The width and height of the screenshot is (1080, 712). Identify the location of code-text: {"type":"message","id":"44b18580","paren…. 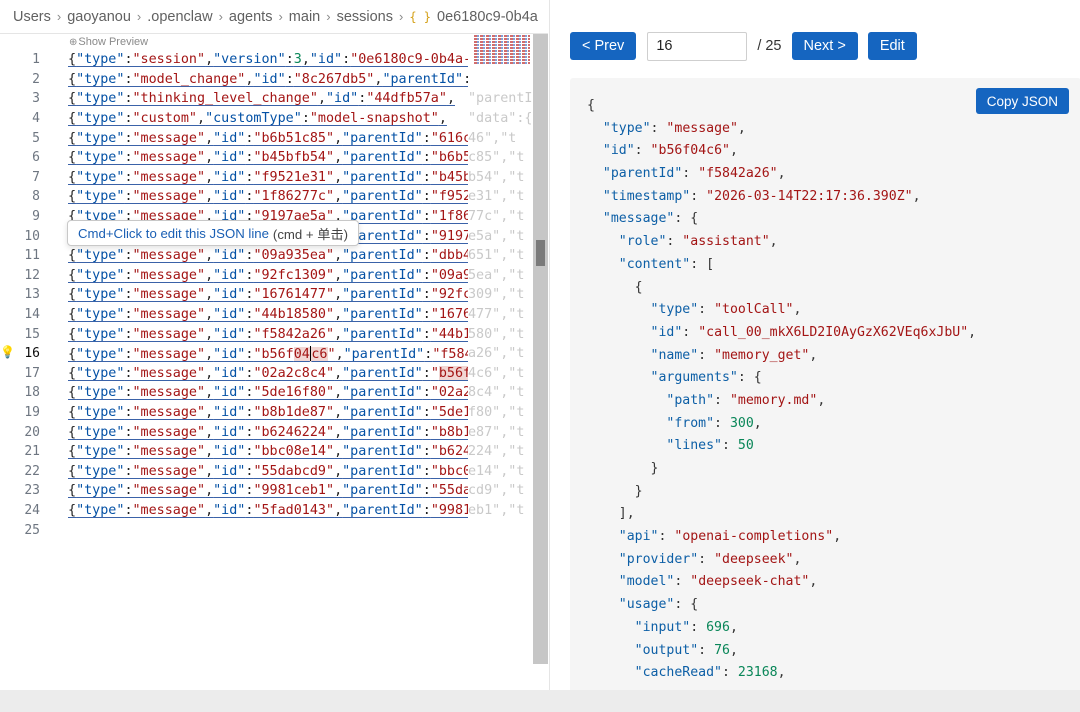
(268, 314).